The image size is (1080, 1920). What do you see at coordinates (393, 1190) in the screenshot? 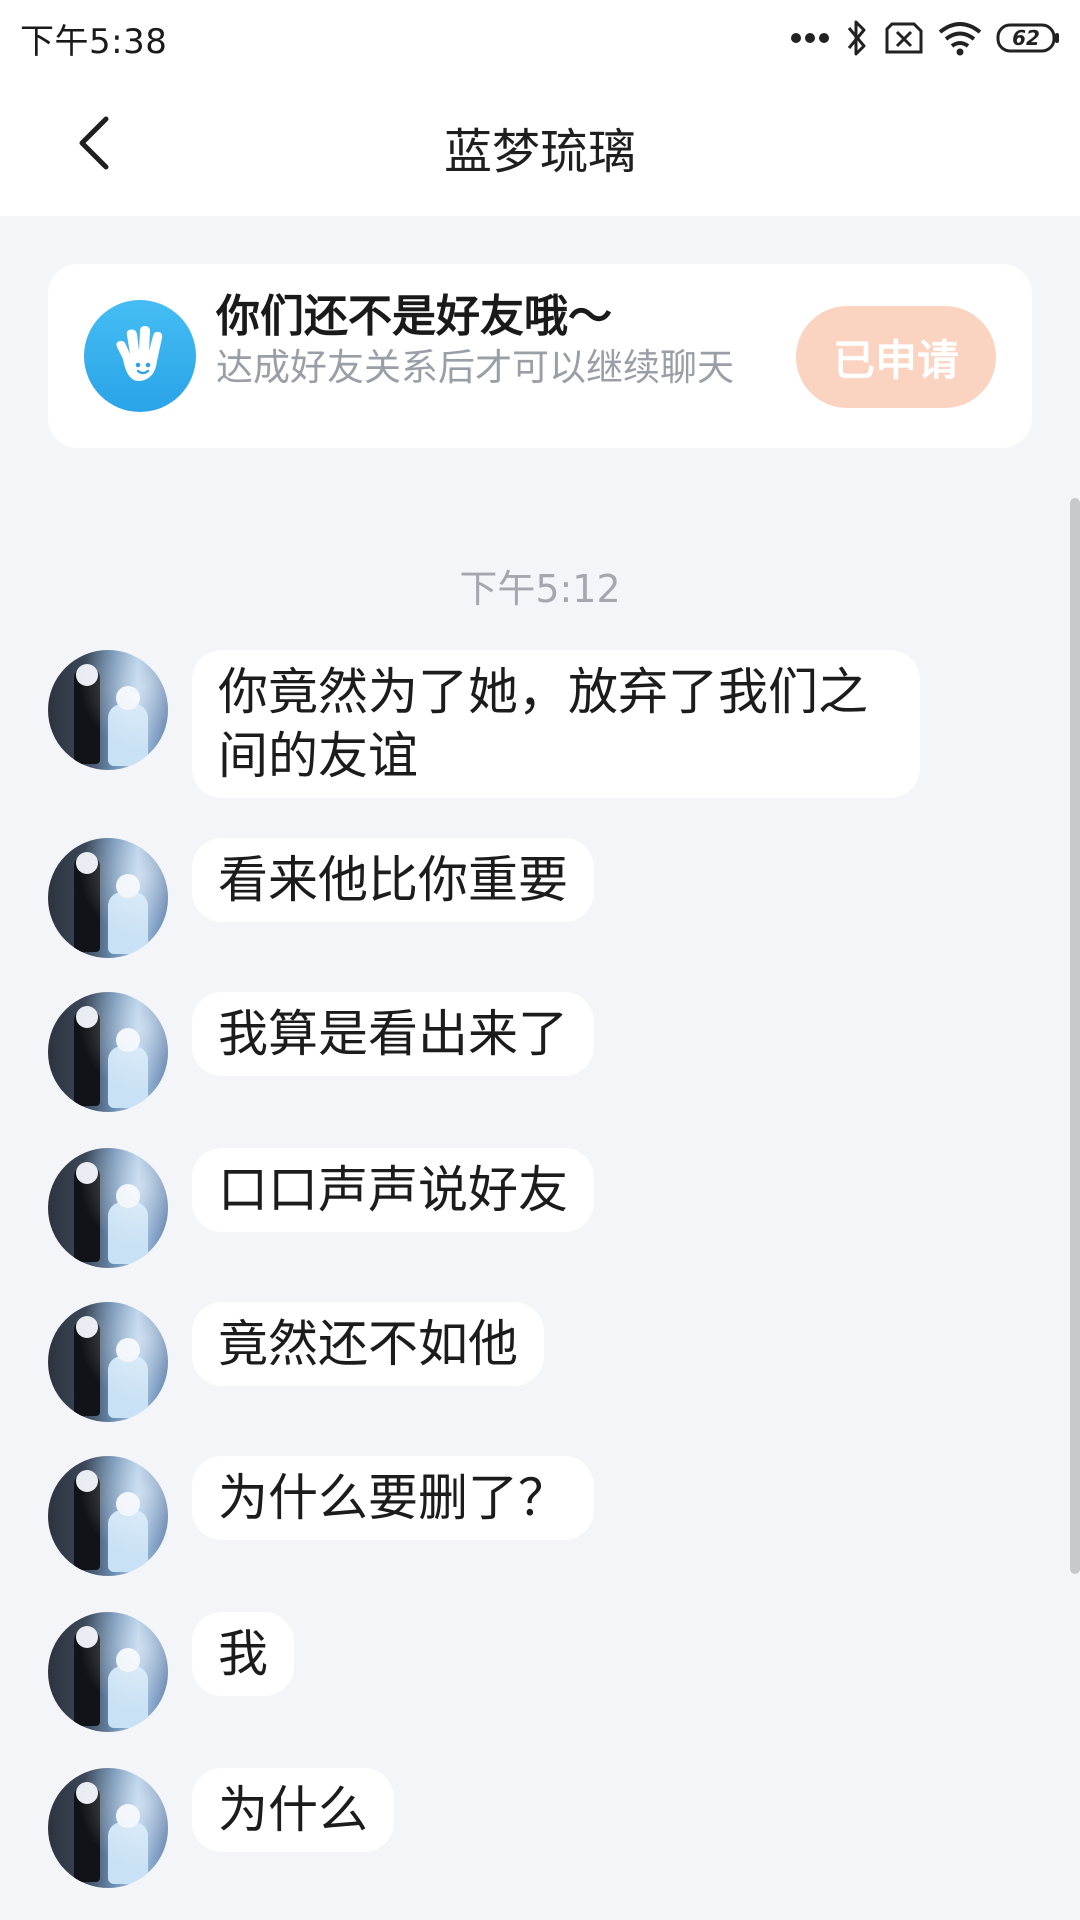
I see `message-bubble: 口口声声说好友` at bounding box center [393, 1190].